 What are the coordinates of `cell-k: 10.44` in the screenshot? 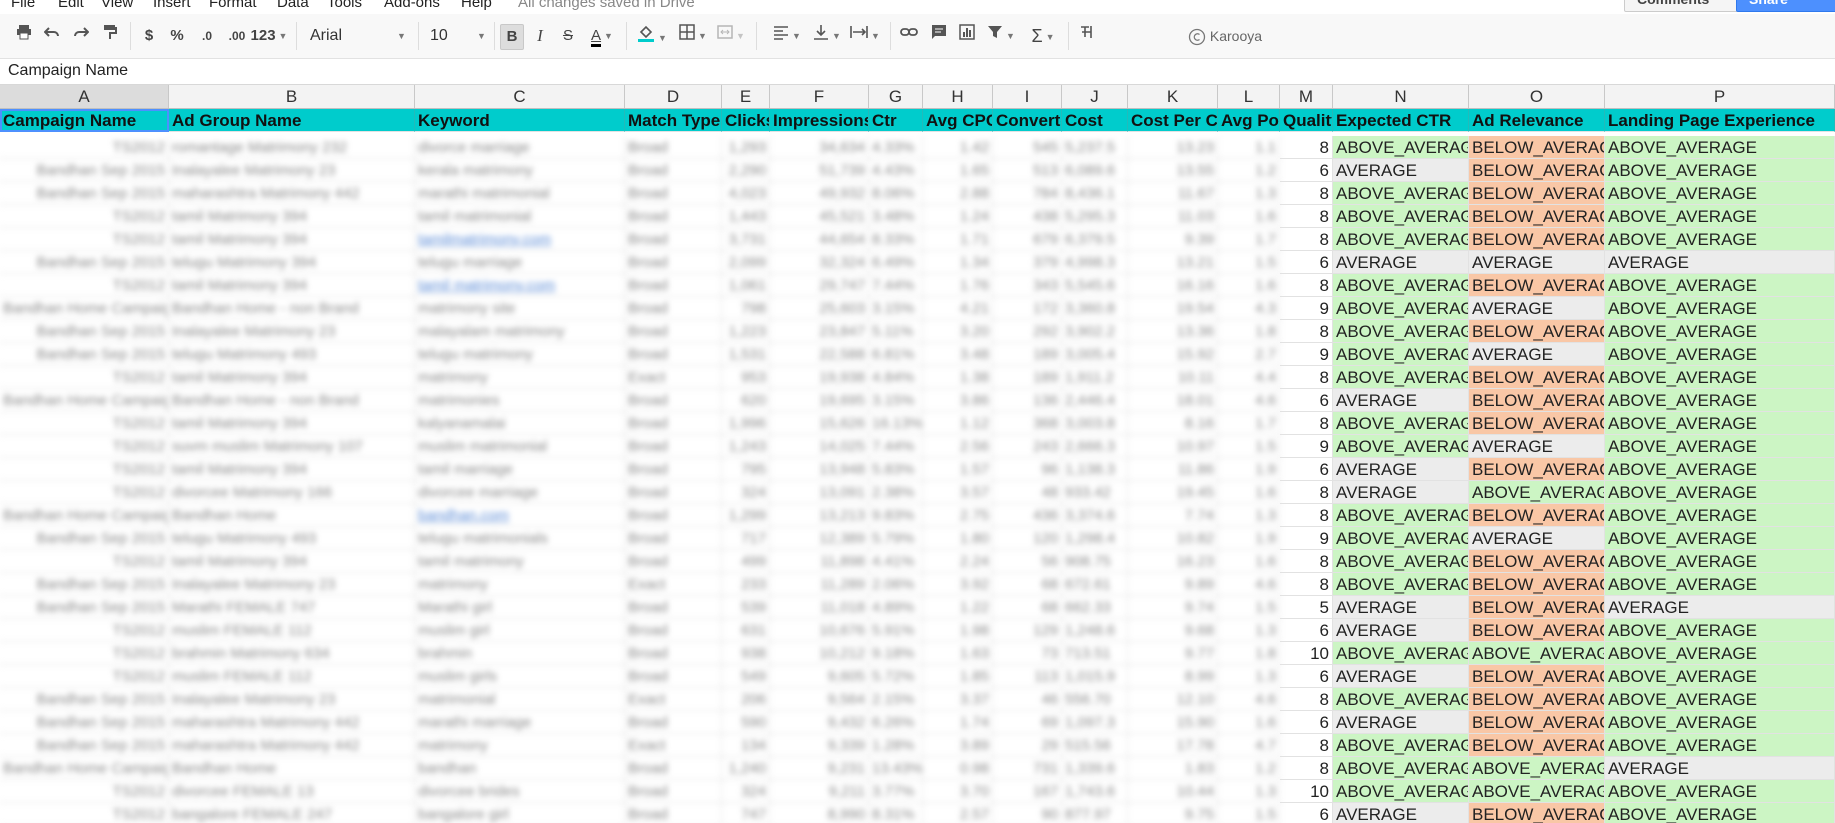 It's located at (1173, 791).